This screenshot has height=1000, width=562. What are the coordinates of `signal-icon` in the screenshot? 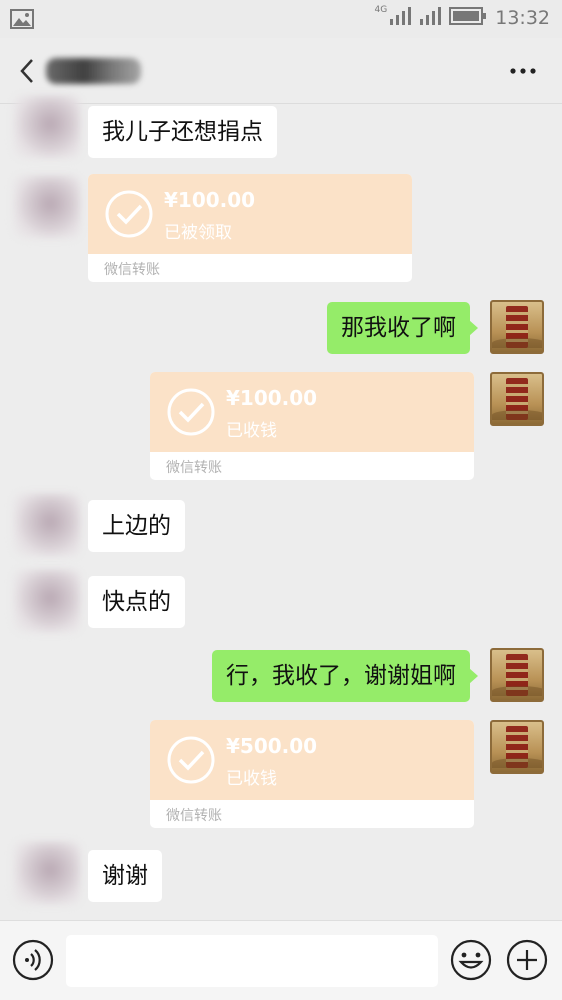 It's located at (400, 18).